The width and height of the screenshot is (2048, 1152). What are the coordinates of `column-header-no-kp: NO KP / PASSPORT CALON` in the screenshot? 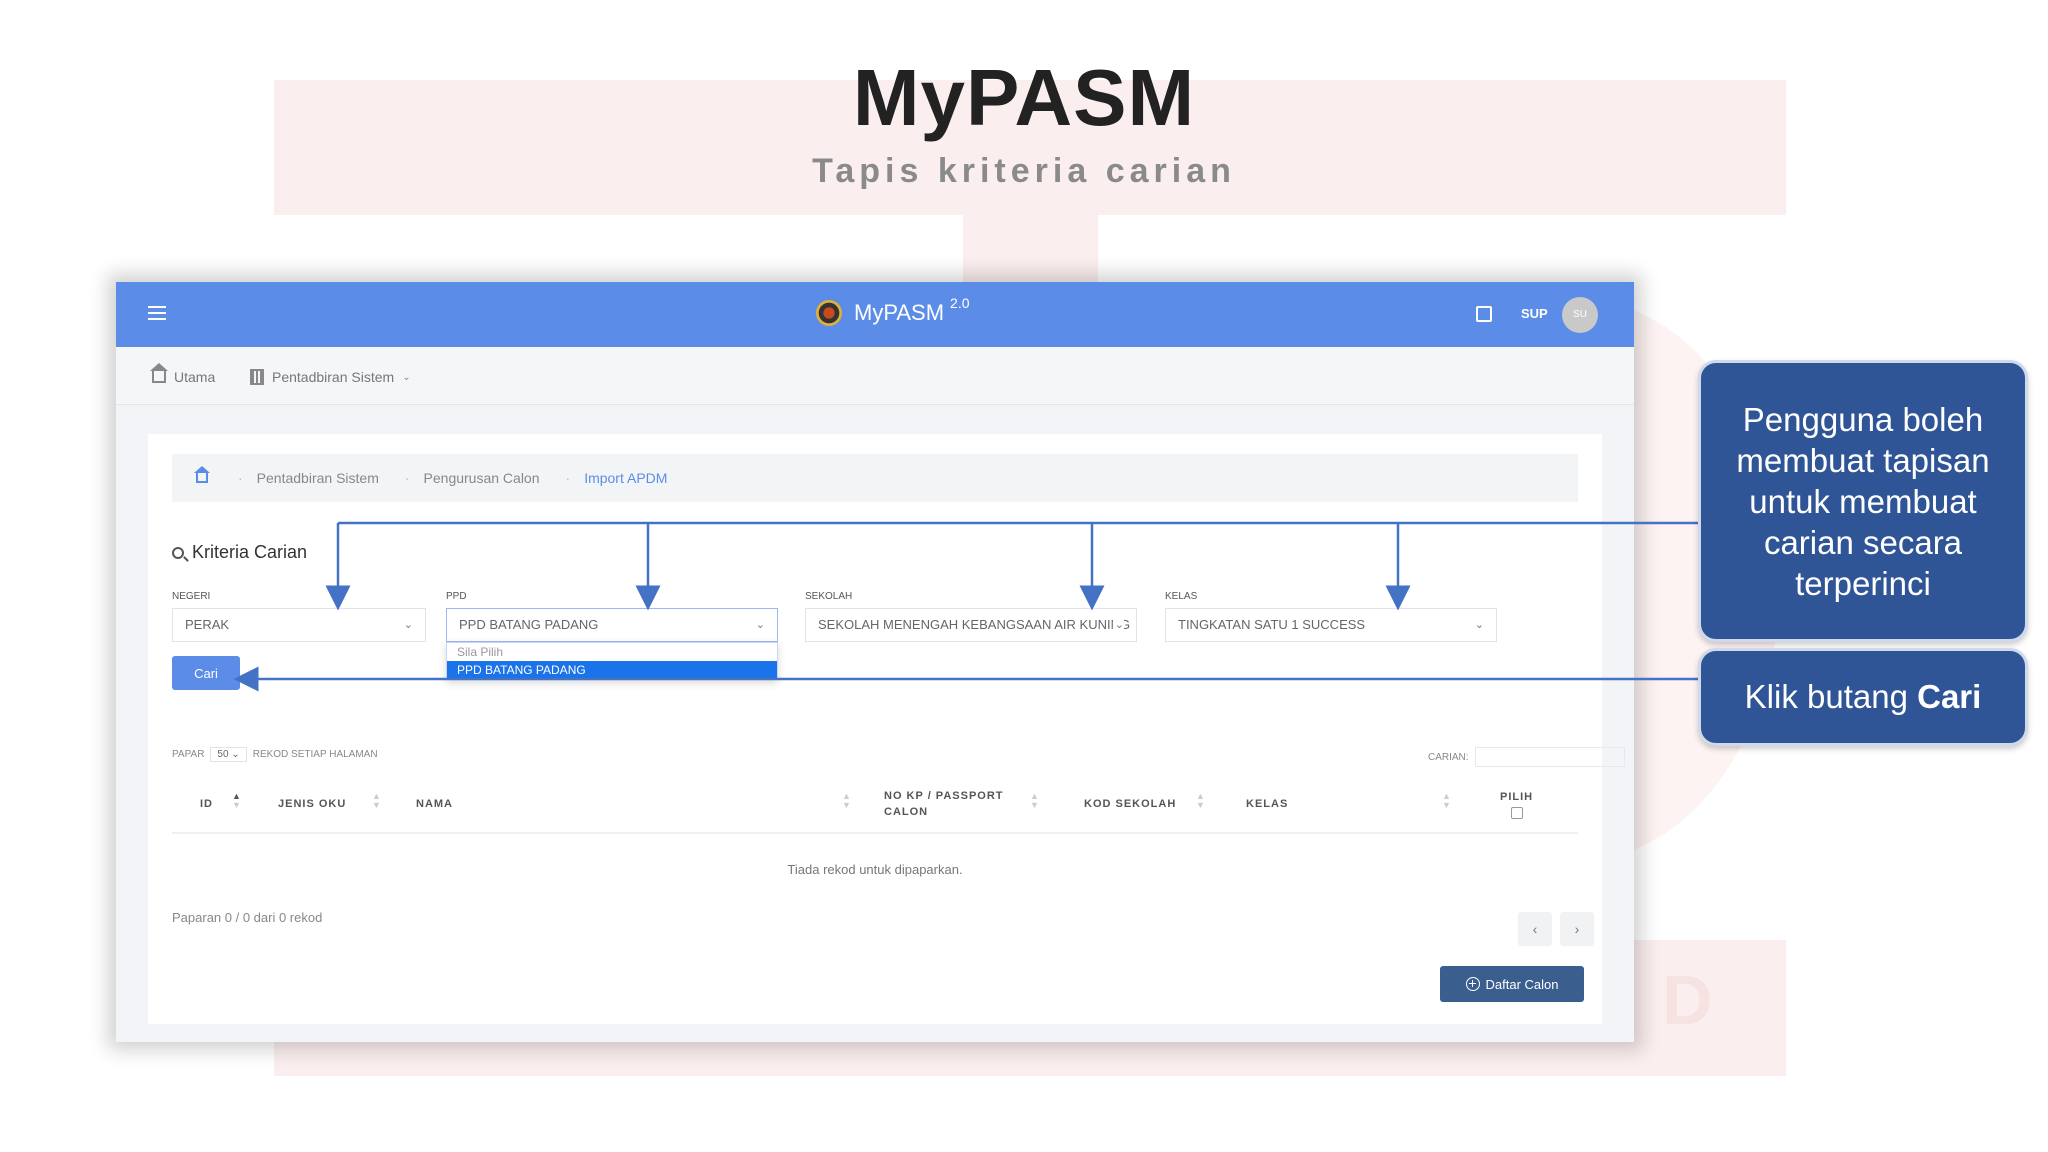 It's located at (949, 804).